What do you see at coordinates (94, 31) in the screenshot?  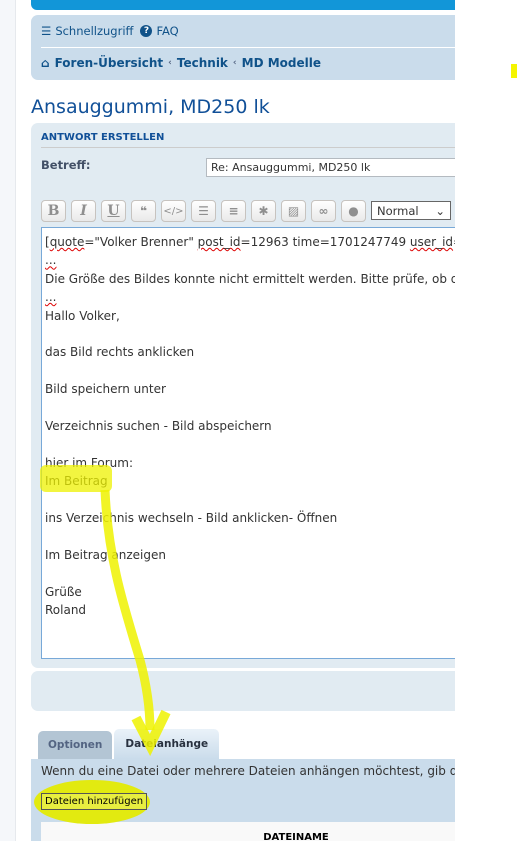 I see `quick-access-link: Schnellzugriff` at bounding box center [94, 31].